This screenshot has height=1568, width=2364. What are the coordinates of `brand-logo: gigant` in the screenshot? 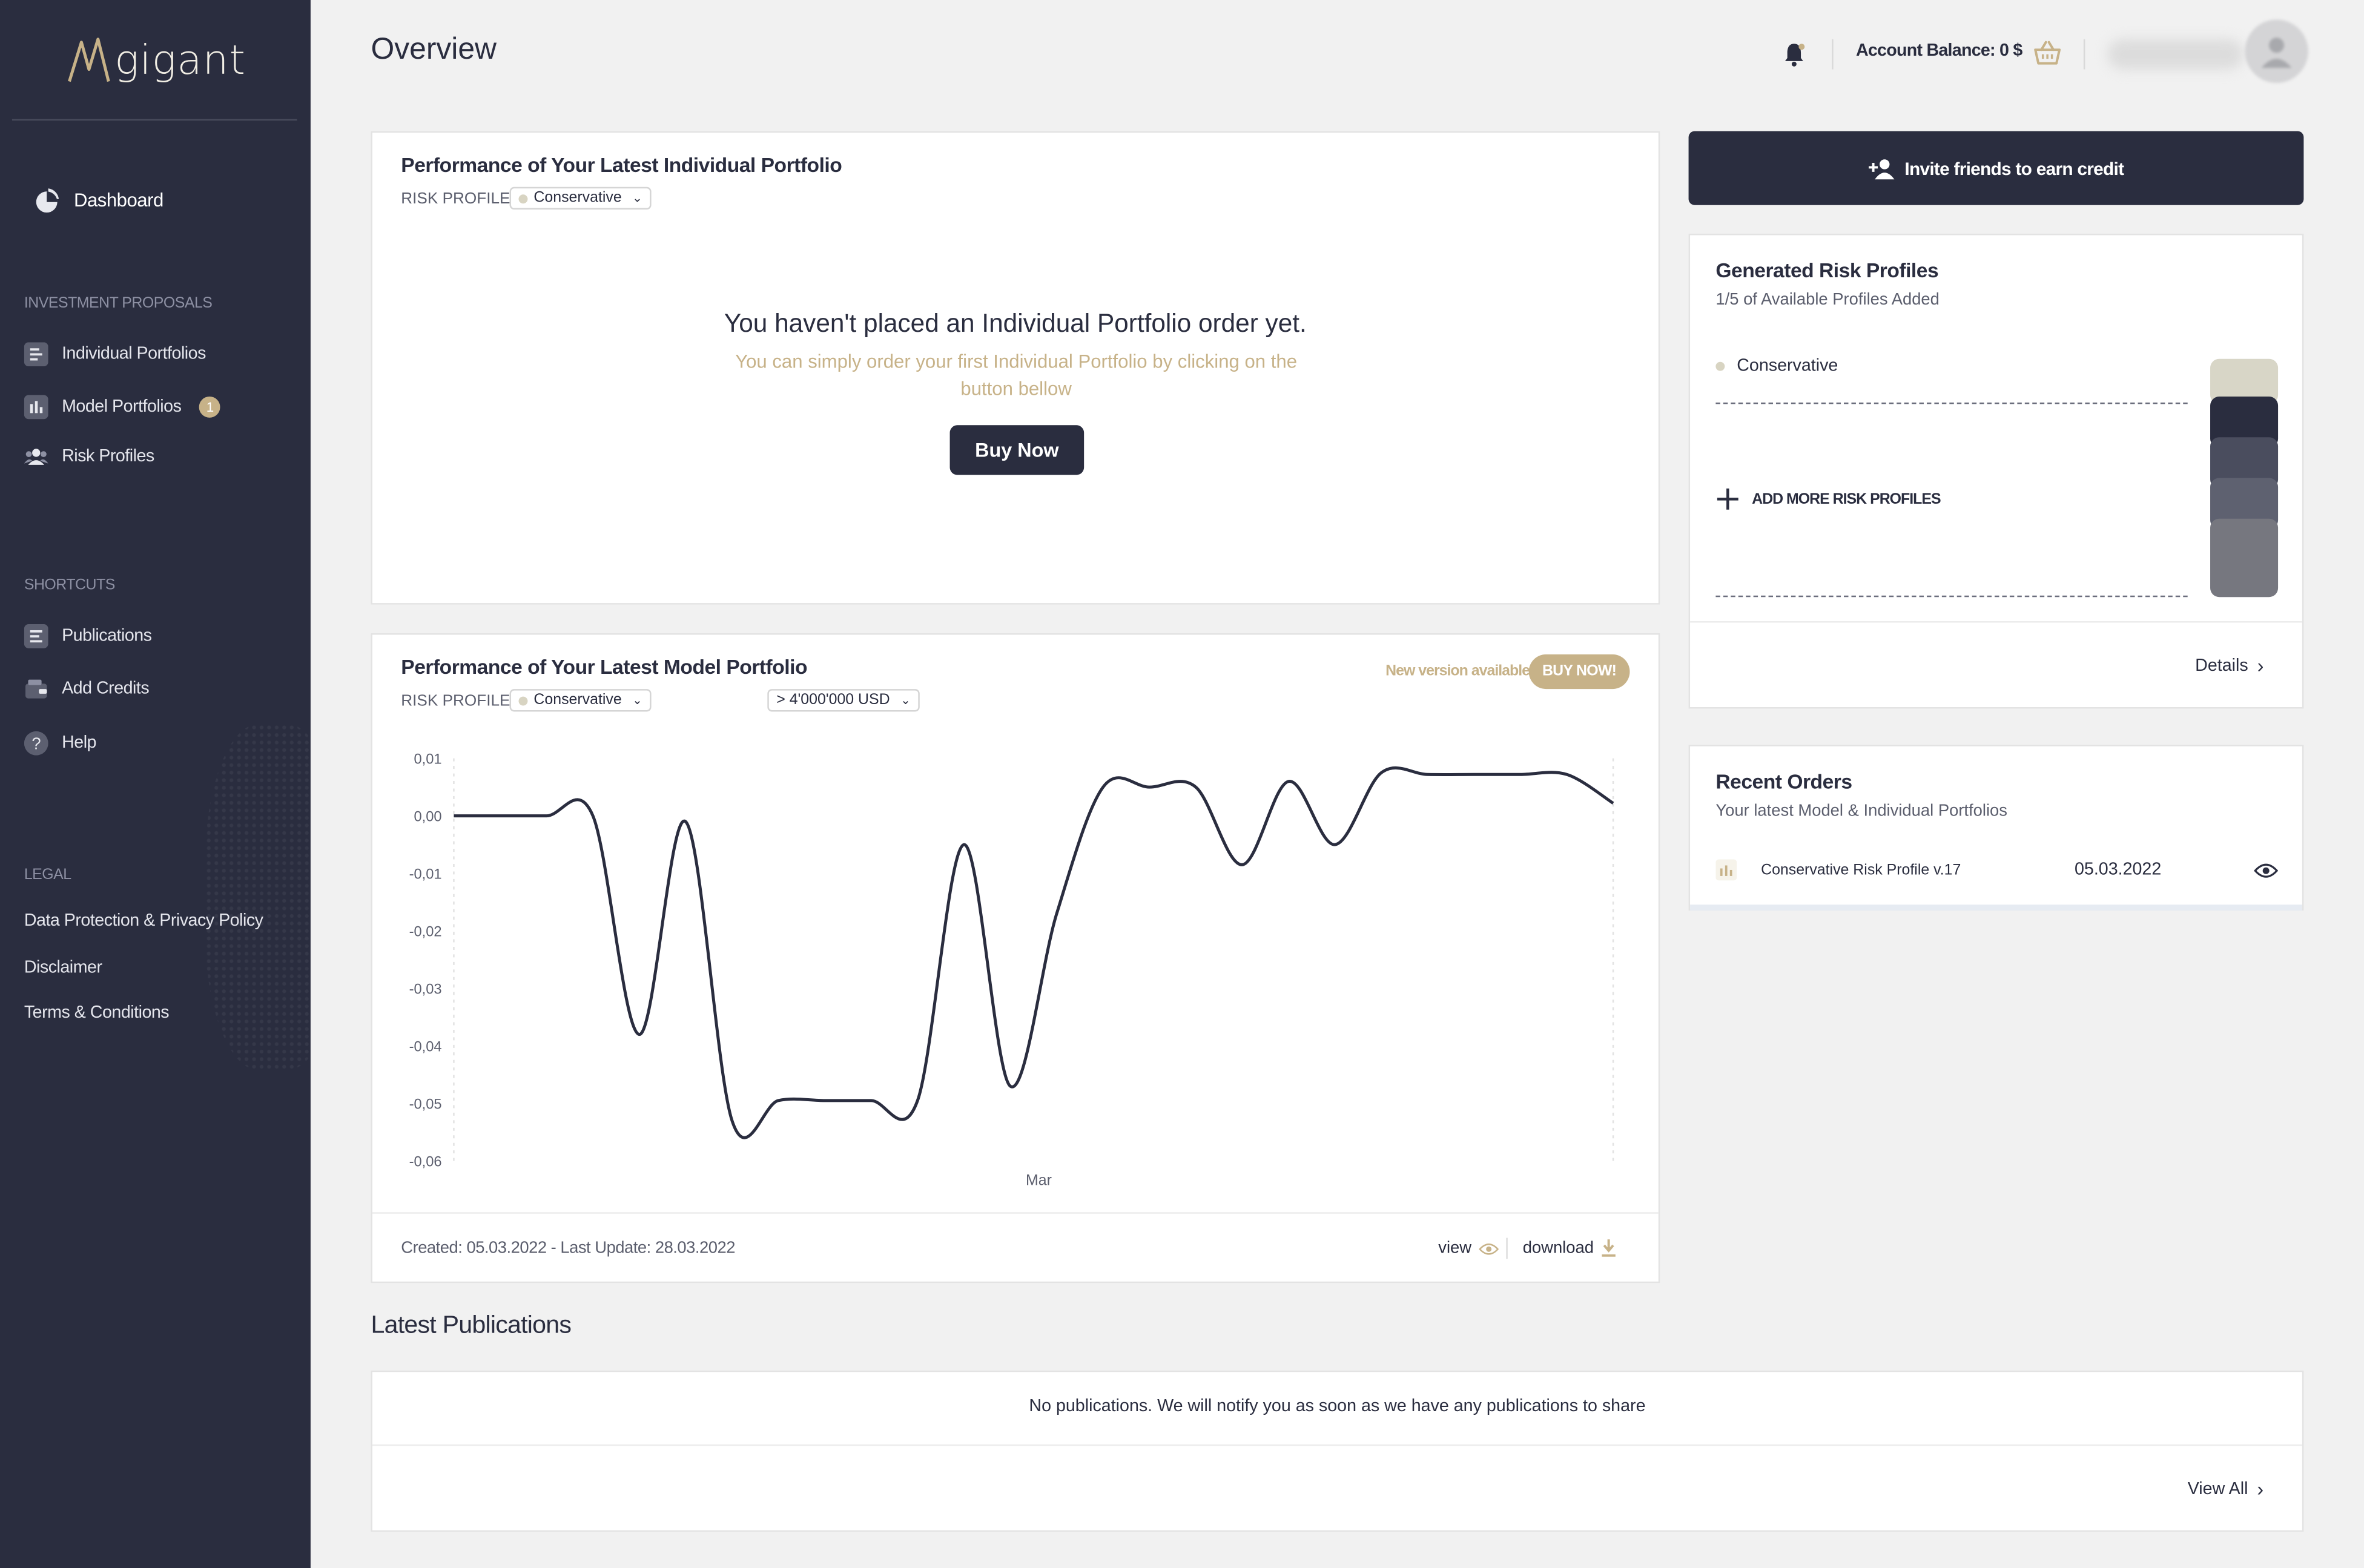 It's located at (156, 60).